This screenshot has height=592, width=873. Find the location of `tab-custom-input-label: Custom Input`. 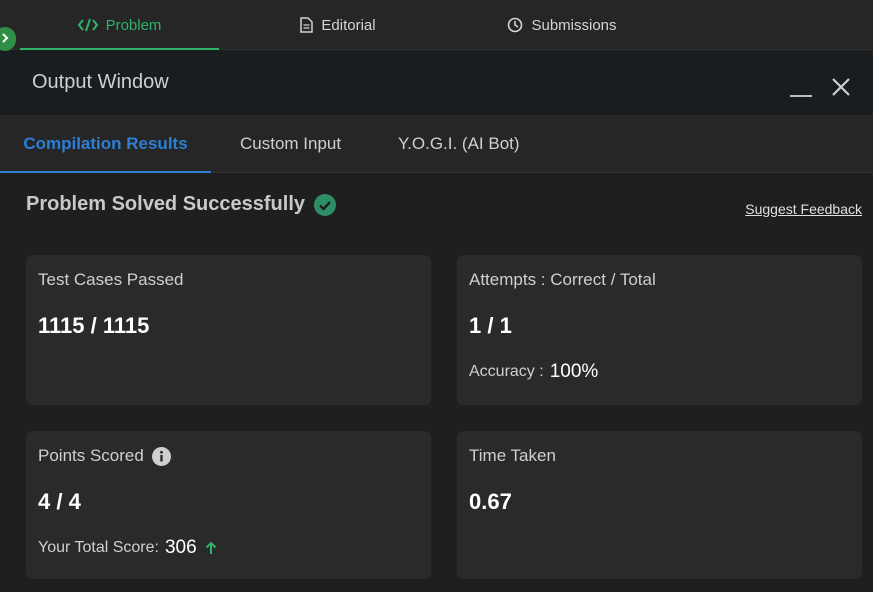

tab-custom-input-label: Custom Input is located at coordinates (291, 143).